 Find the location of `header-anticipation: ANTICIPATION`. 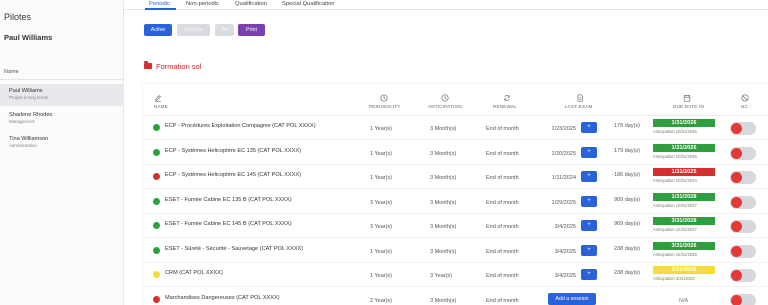

header-anticipation: ANTICIPATION is located at coordinates (446, 100).